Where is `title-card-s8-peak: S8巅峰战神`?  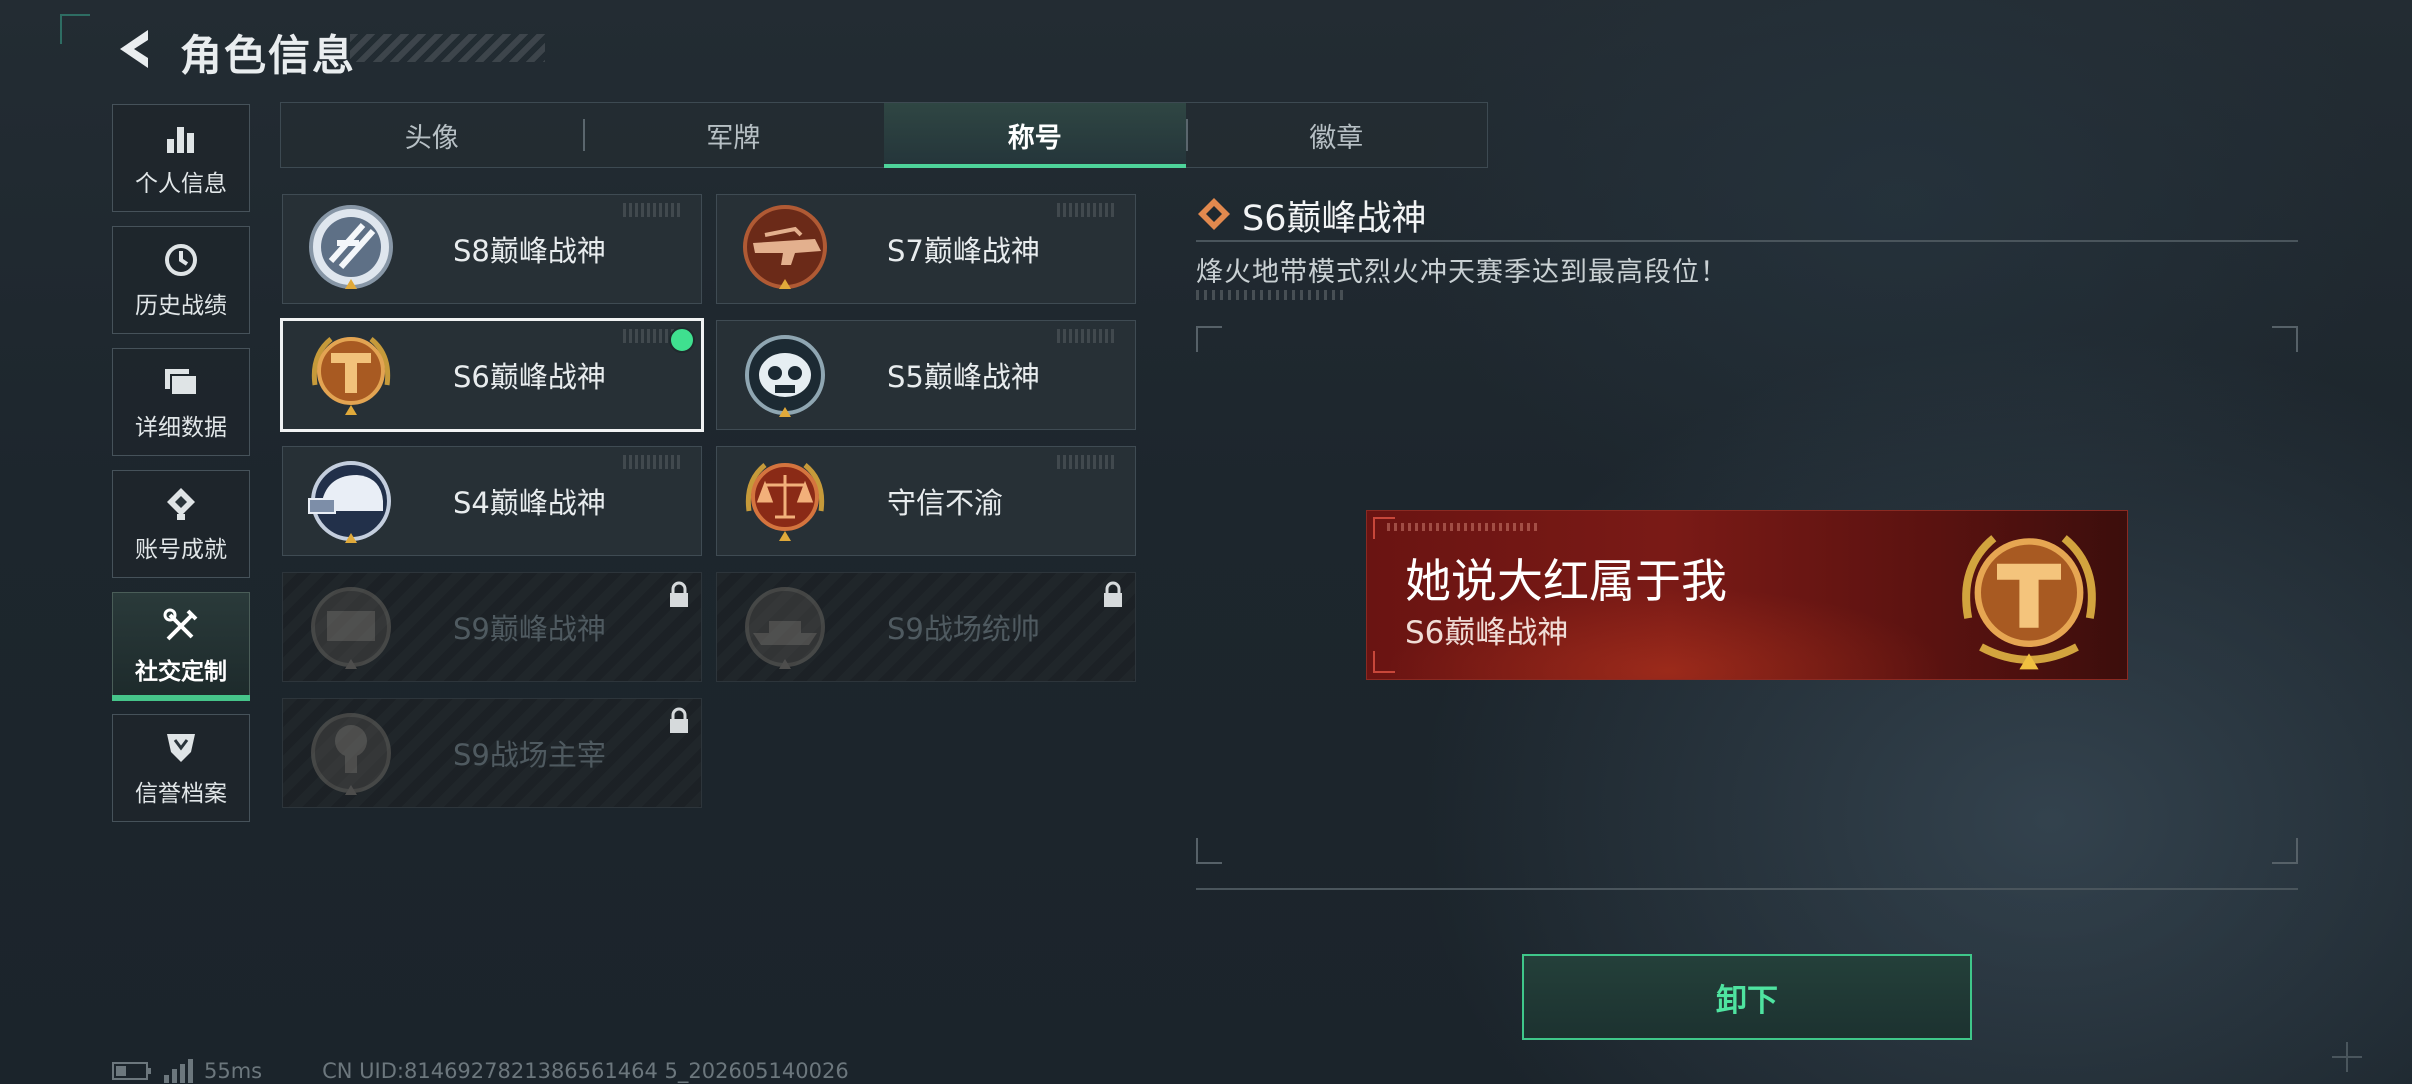
title-card-s8-peak: S8巅峰战神 is located at coordinates (492, 249).